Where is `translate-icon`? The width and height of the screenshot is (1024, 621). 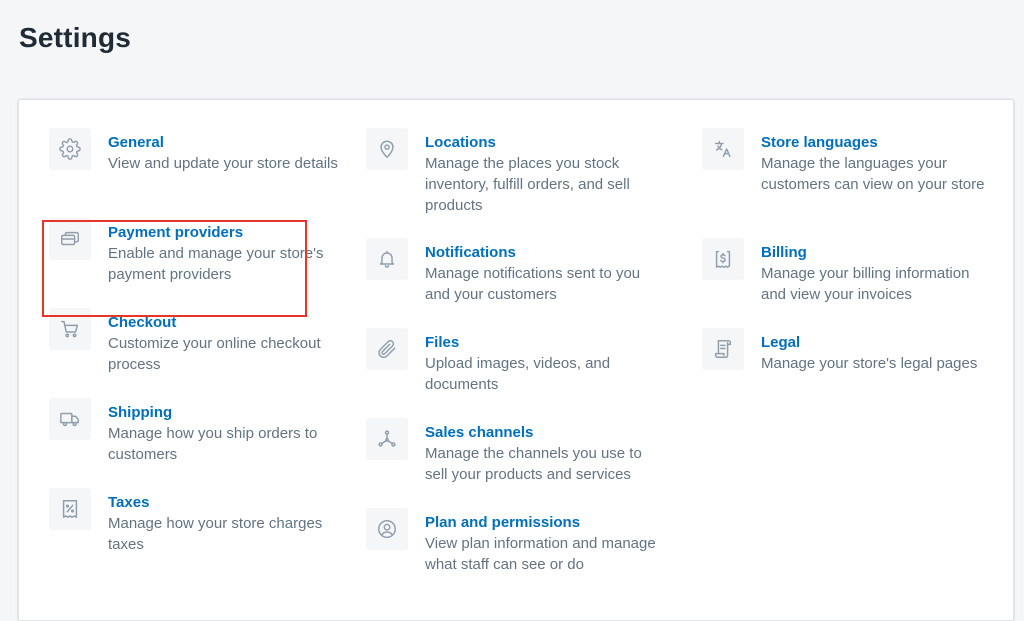
translate-icon is located at coordinates (723, 149).